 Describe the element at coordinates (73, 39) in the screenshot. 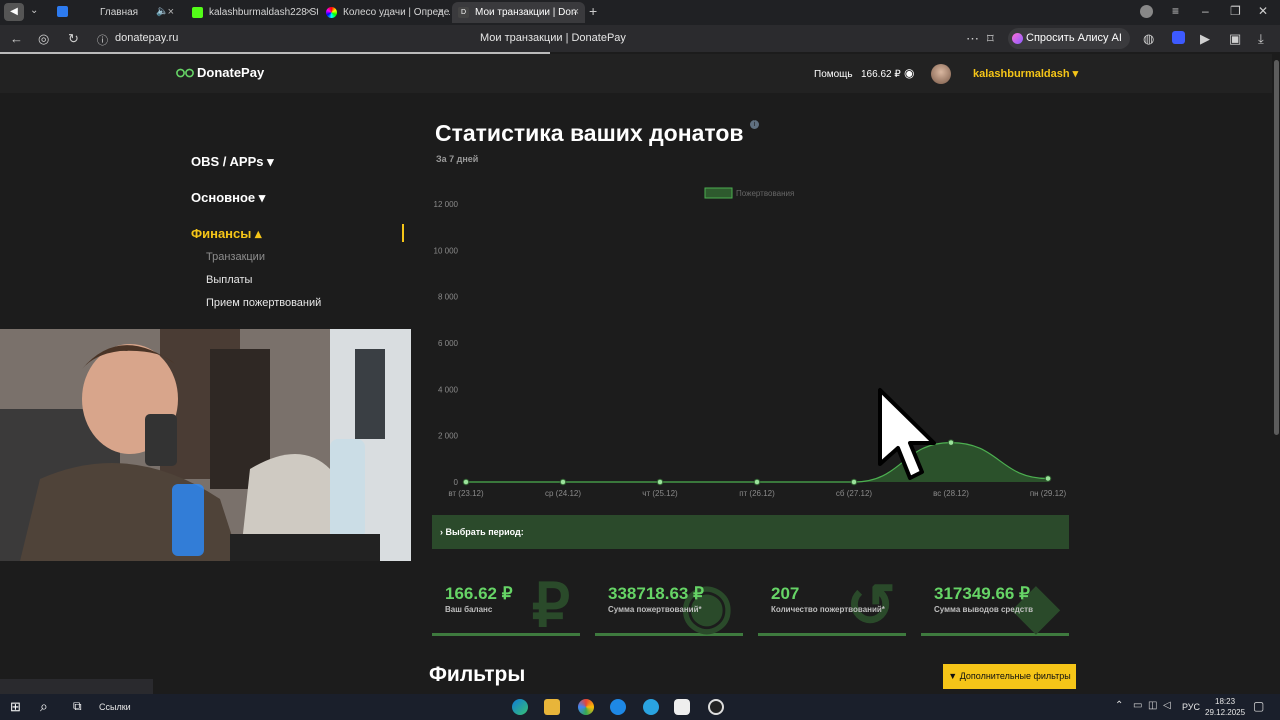

I see `reload-icon: ↻` at that location.